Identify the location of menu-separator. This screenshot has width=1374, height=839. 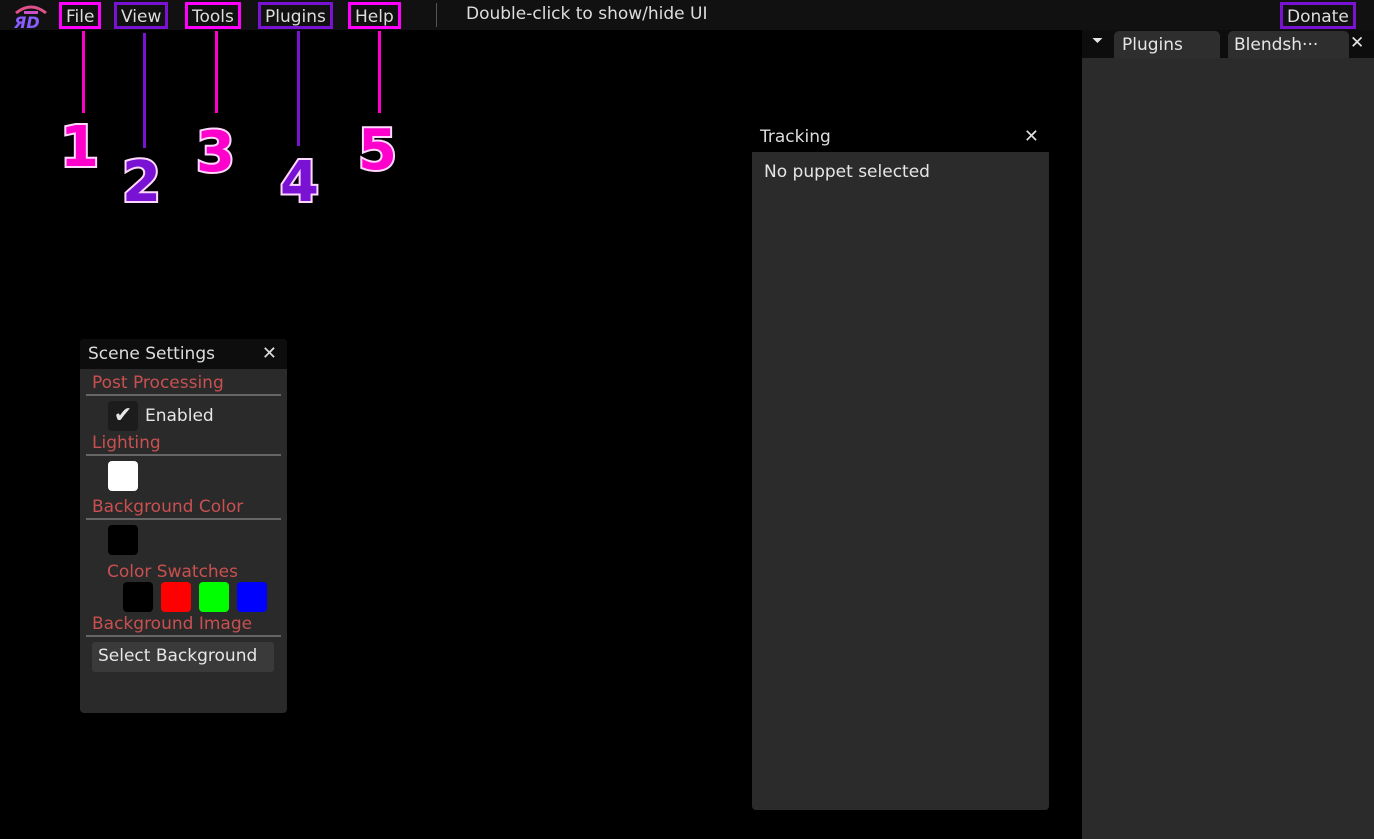
(436, 15).